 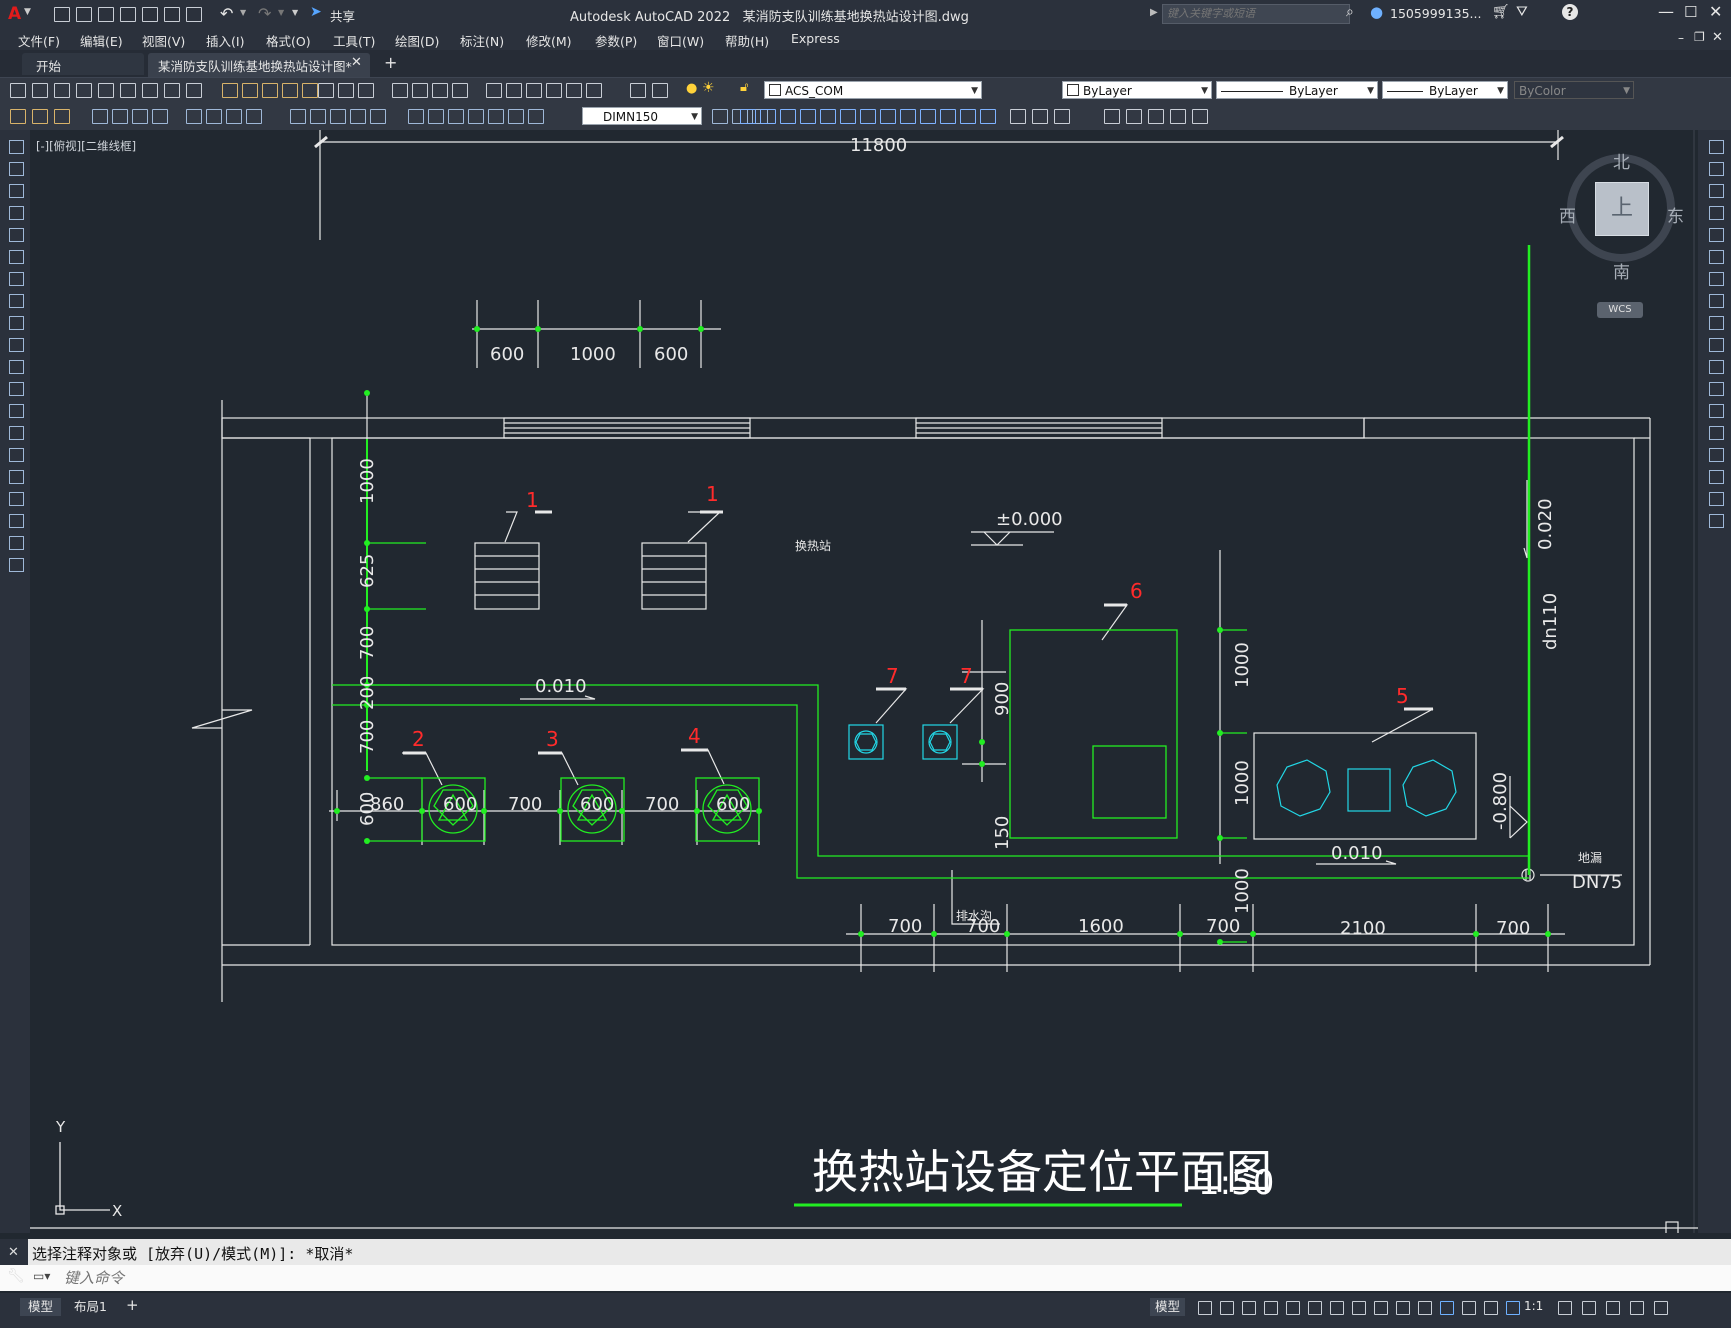 I want to click on modify-tool-7-icon, so click(x=868, y=116).